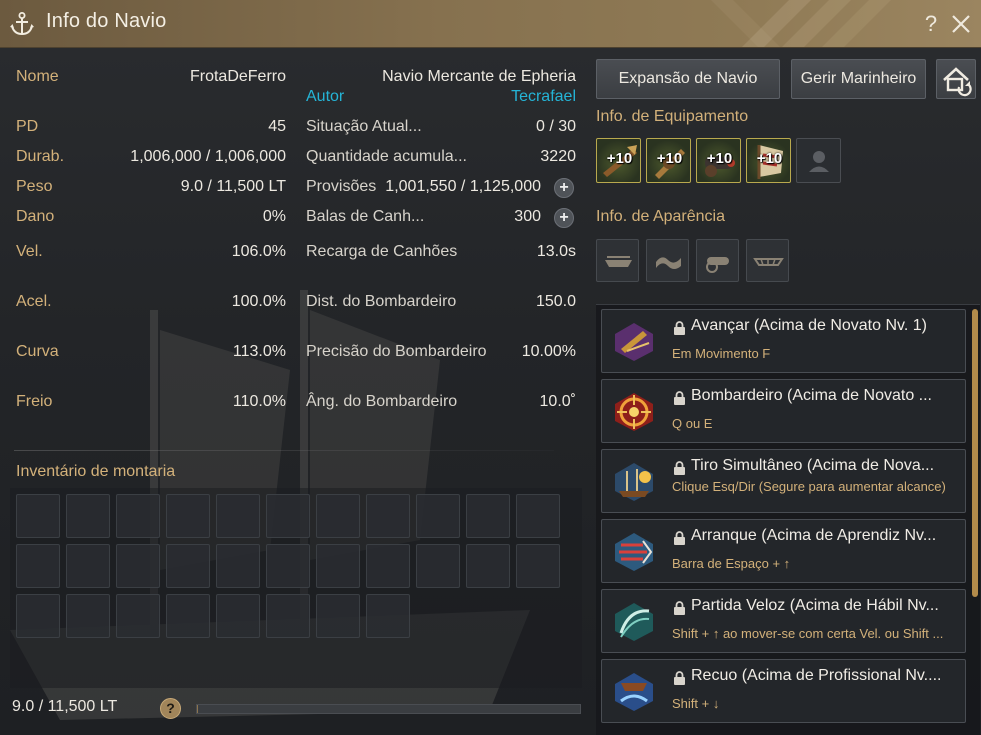 This screenshot has height=735, width=981. Describe the element at coordinates (809, 325) in the screenshot. I see `skill-name: Avançar (Acima de Novato Nv. 1)` at that location.